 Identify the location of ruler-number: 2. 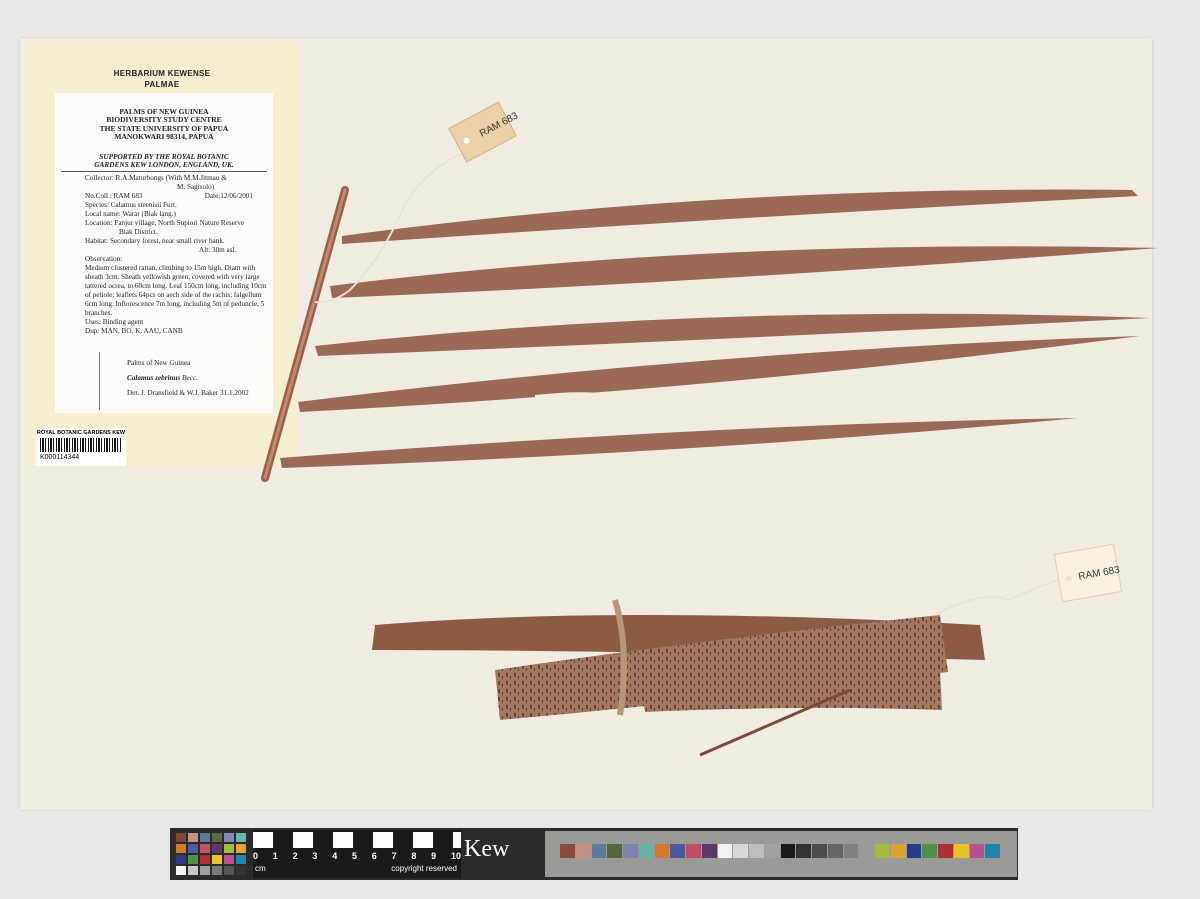
(295, 856).